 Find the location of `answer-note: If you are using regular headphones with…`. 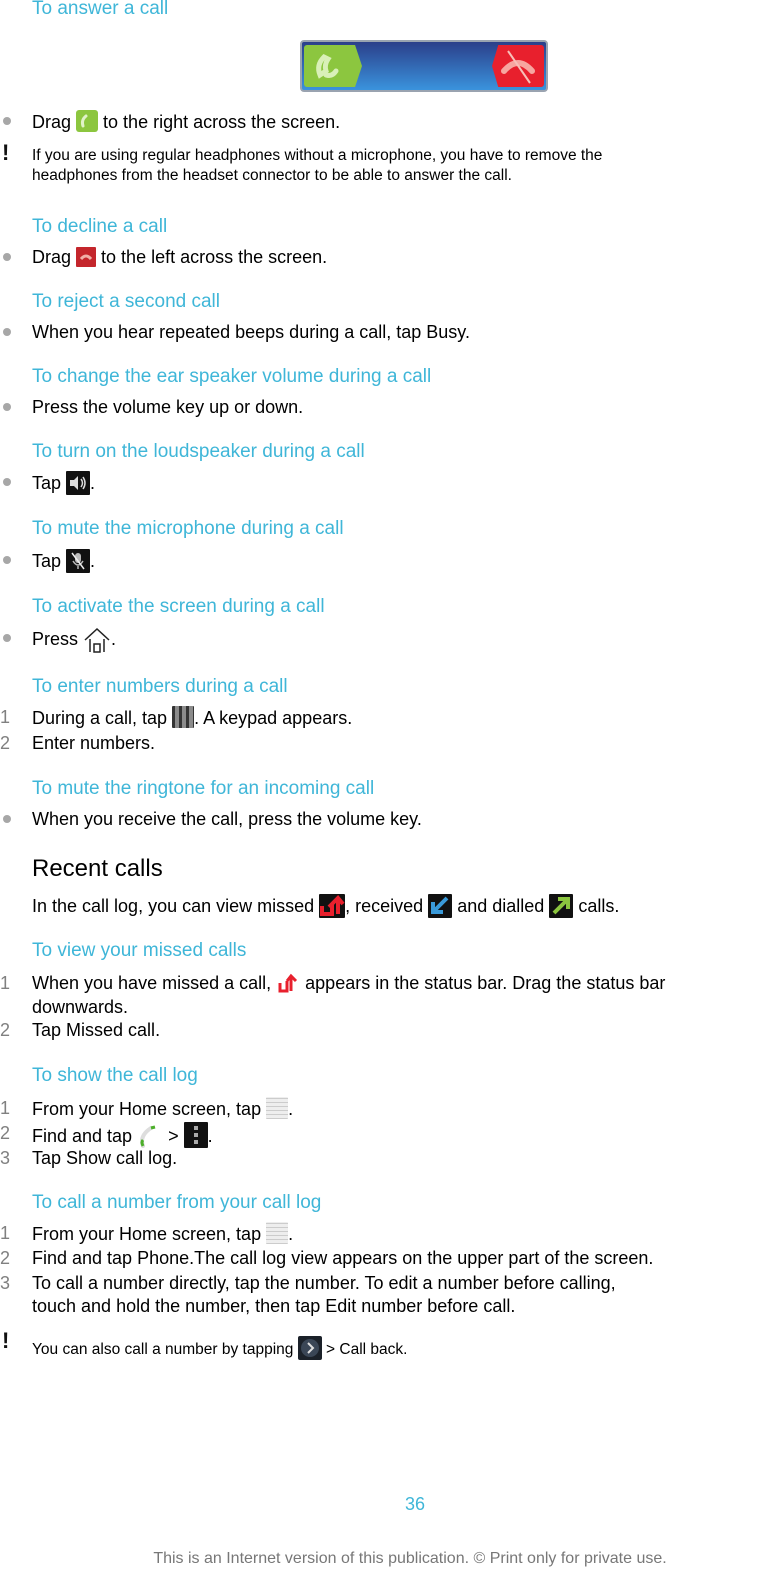

answer-note: If you are using regular headphones with… is located at coordinates (317, 165).